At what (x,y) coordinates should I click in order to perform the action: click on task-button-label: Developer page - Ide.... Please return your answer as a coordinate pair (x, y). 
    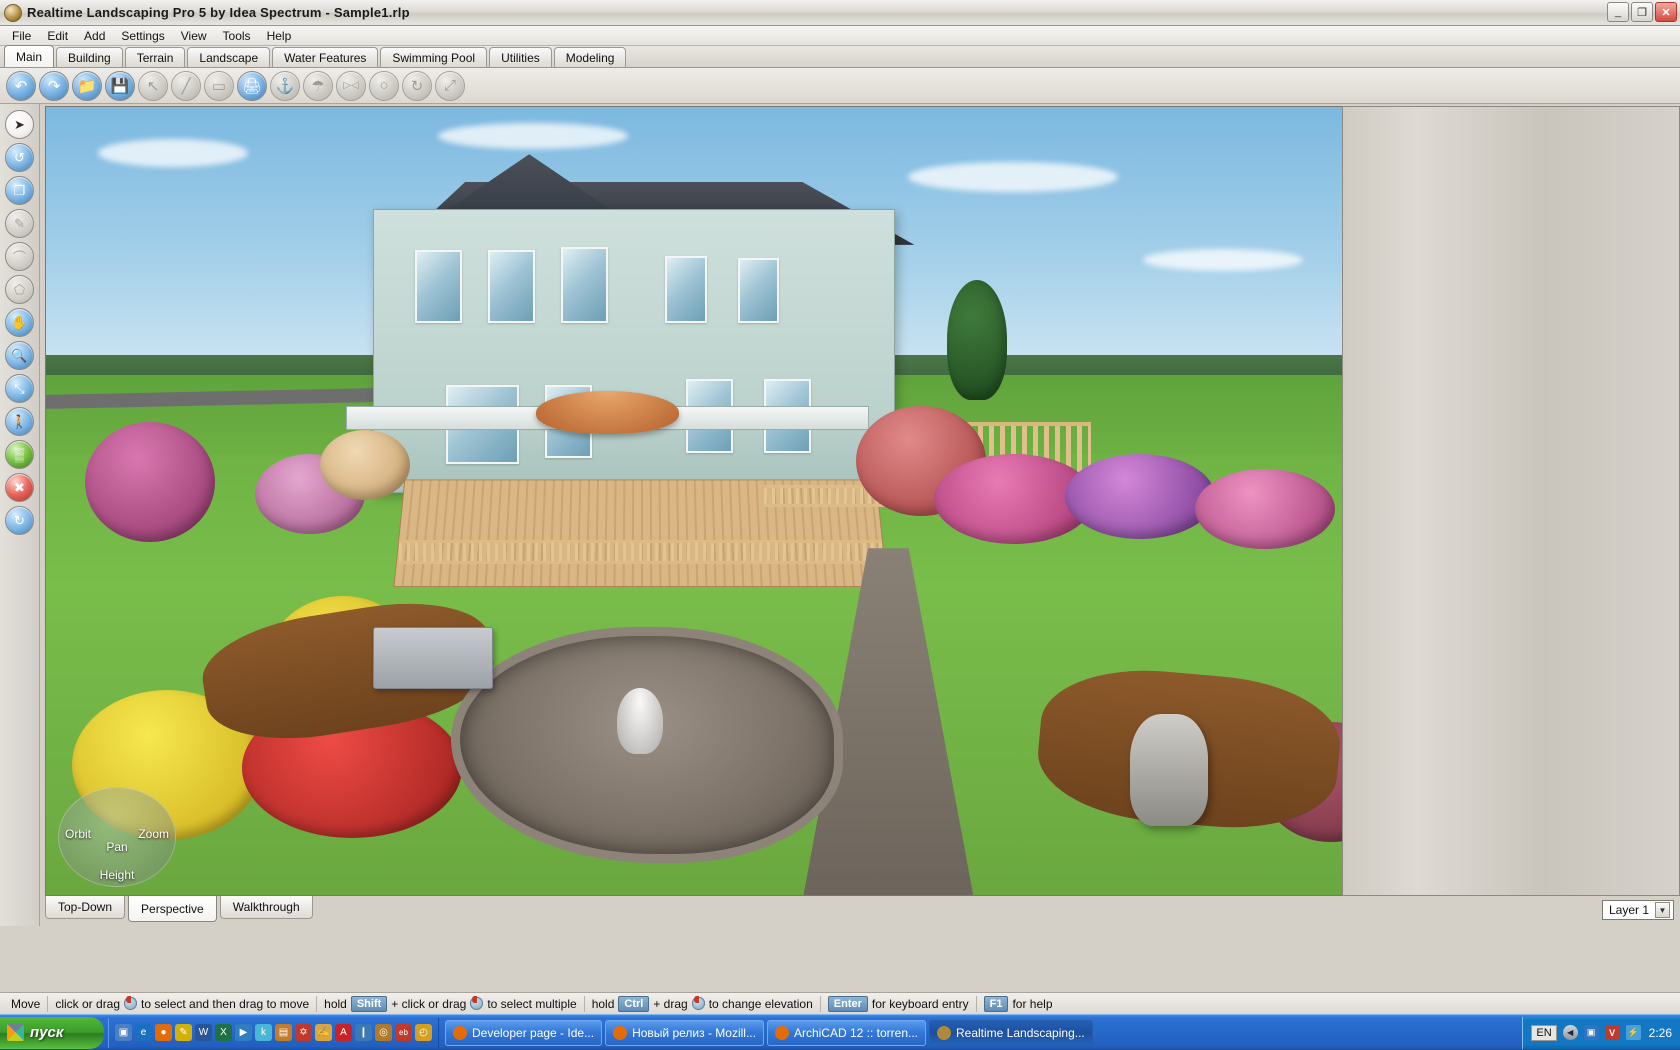
    Looking at the image, I should click on (533, 1032).